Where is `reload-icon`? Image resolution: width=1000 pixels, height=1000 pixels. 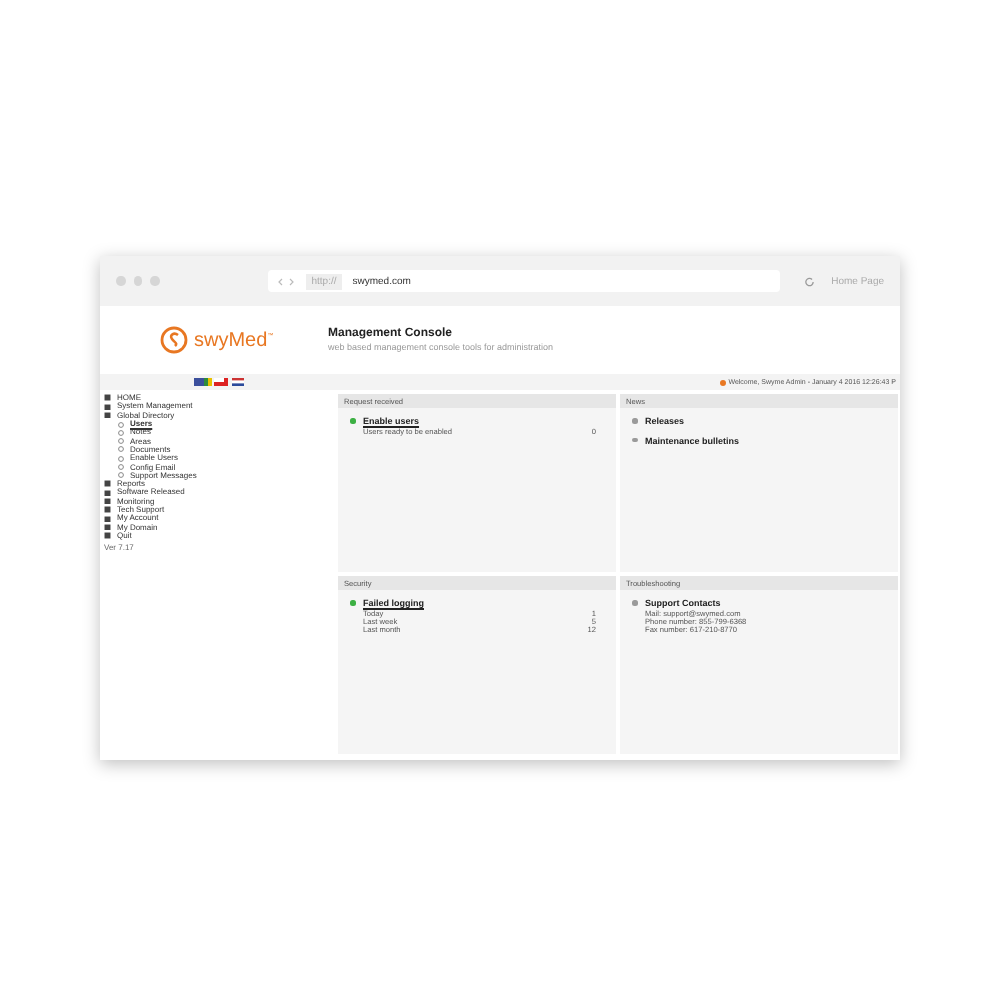
reload-icon is located at coordinates (810, 281).